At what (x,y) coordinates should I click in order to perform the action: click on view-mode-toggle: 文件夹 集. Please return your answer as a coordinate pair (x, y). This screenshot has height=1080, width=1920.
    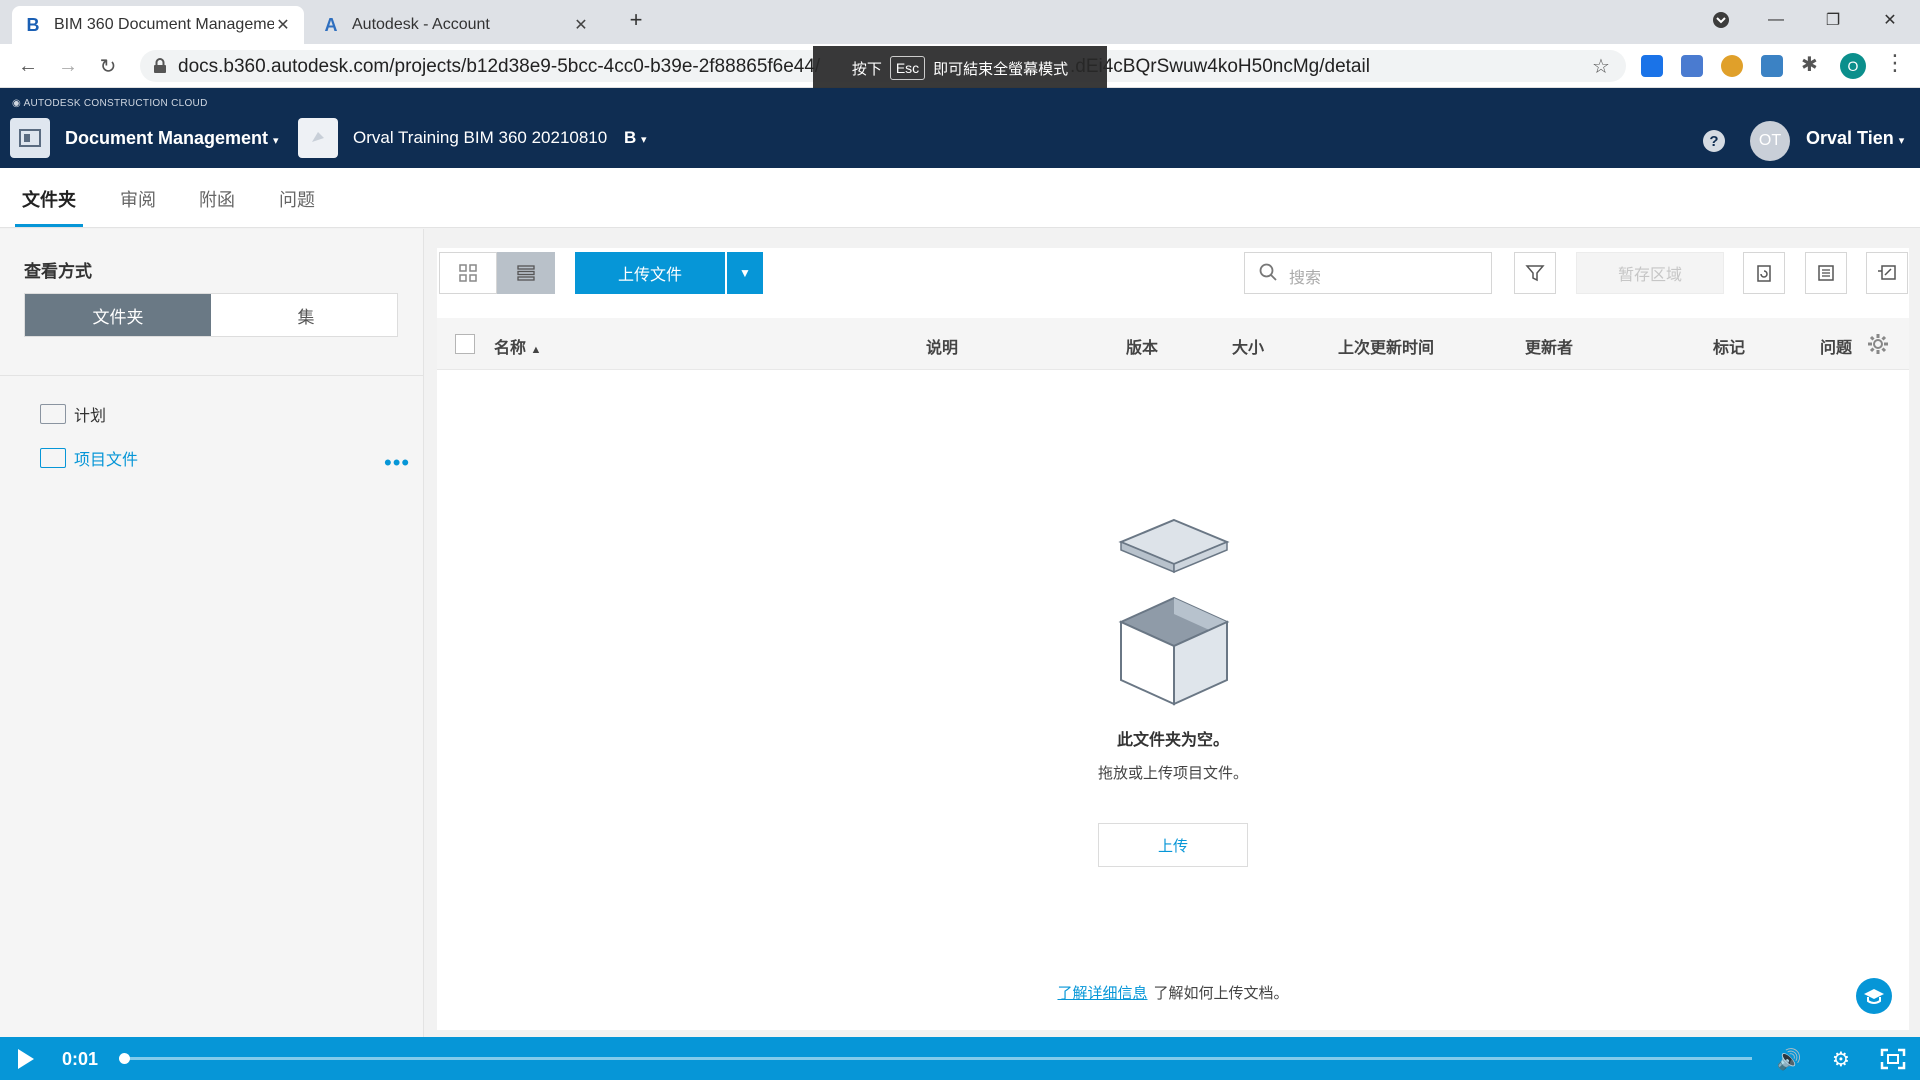
    Looking at the image, I should click on (211, 315).